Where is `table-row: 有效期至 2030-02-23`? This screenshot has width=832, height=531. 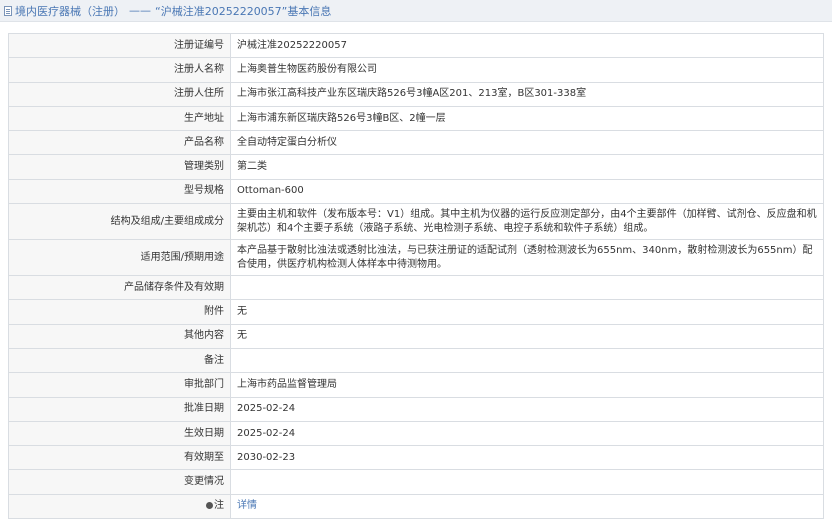
table-row: 有效期至 2030-02-23 is located at coordinates (416, 458).